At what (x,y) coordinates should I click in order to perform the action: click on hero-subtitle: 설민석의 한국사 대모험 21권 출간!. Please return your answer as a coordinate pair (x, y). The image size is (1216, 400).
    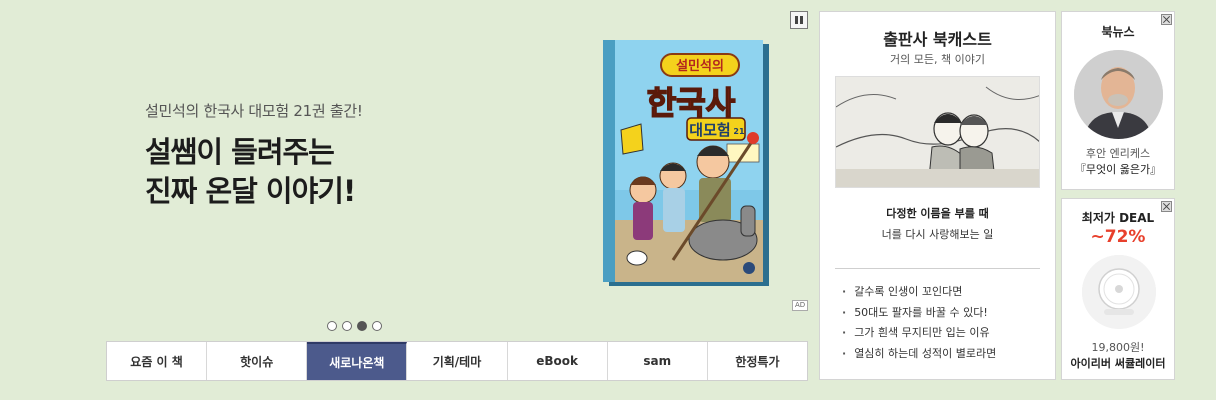
    Looking at the image, I should click on (254, 111).